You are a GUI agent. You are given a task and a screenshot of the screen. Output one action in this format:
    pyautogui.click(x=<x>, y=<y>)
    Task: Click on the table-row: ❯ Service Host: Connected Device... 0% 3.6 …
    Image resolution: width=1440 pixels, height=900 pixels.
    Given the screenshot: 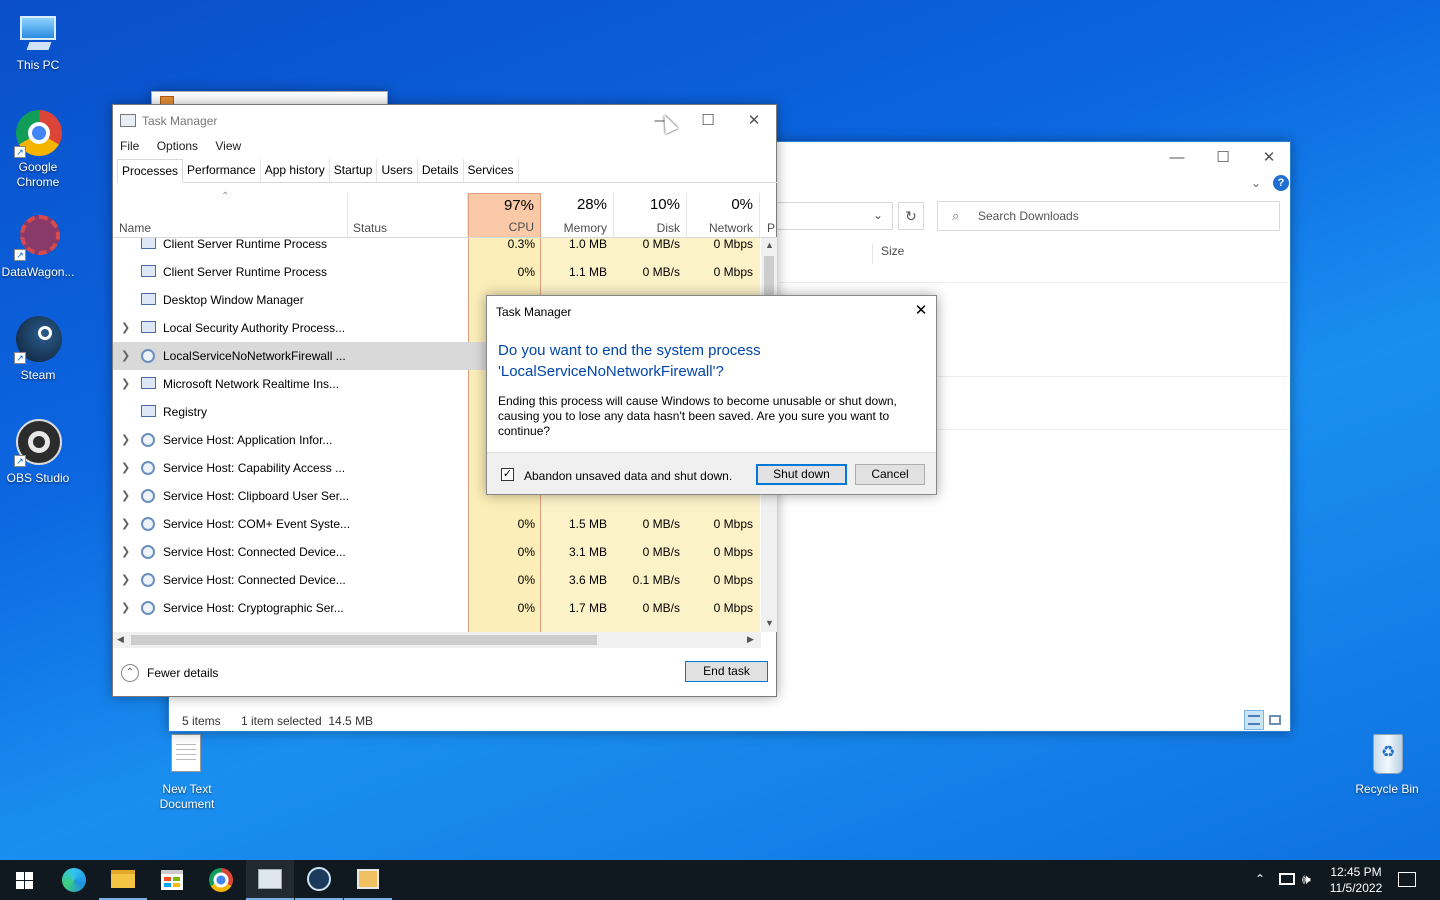 What is the action you would take?
    pyautogui.click(x=435, y=580)
    